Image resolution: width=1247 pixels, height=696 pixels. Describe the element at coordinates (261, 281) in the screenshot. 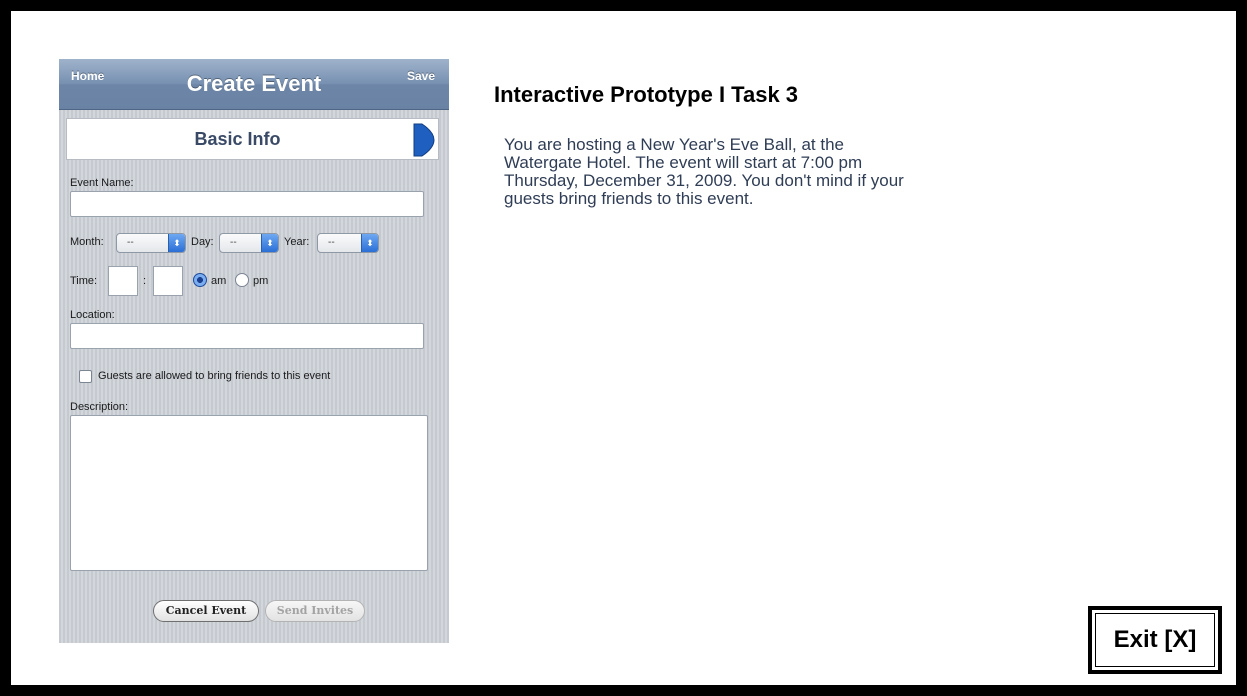

I see `pm-label: pm` at that location.